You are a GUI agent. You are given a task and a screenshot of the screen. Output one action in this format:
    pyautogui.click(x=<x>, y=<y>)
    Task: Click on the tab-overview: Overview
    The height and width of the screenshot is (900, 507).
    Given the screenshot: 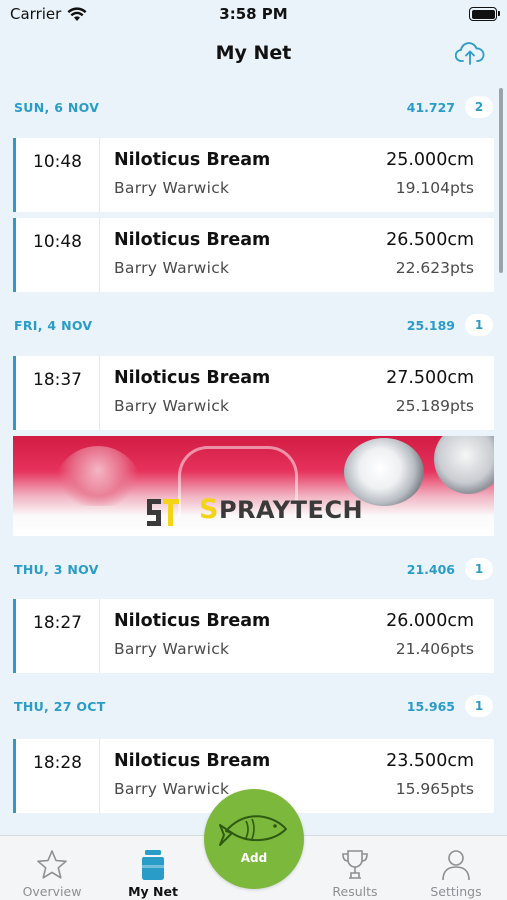 What is the action you would take?
    pyautogui.click(x=52, y=868)
    